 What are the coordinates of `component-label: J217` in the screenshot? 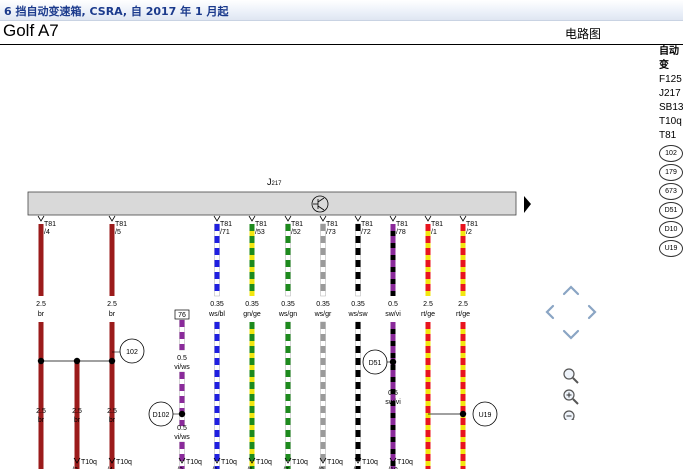 It's located at (274, 182).